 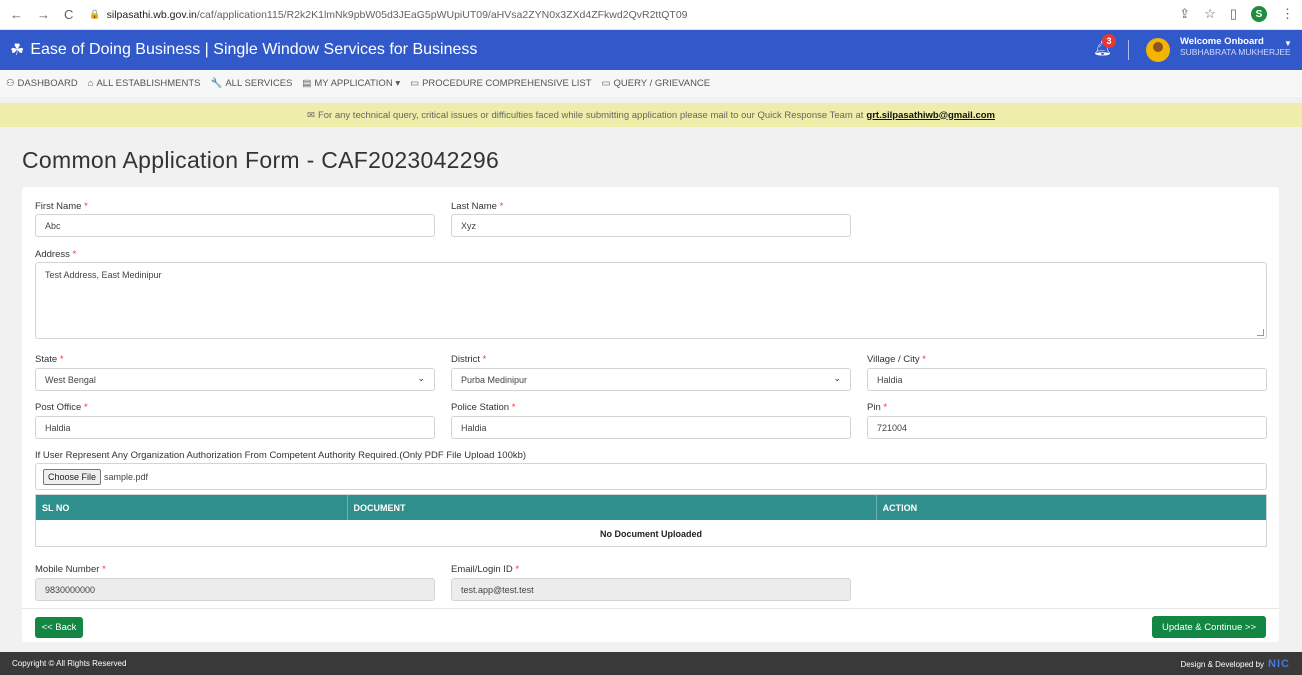 What do you see at coordinates (507, 83) in the screenshot?
I see `menu-item-label: PROCEDURE COMPREHENSIVE LIST` at bounding box center [507, 83].